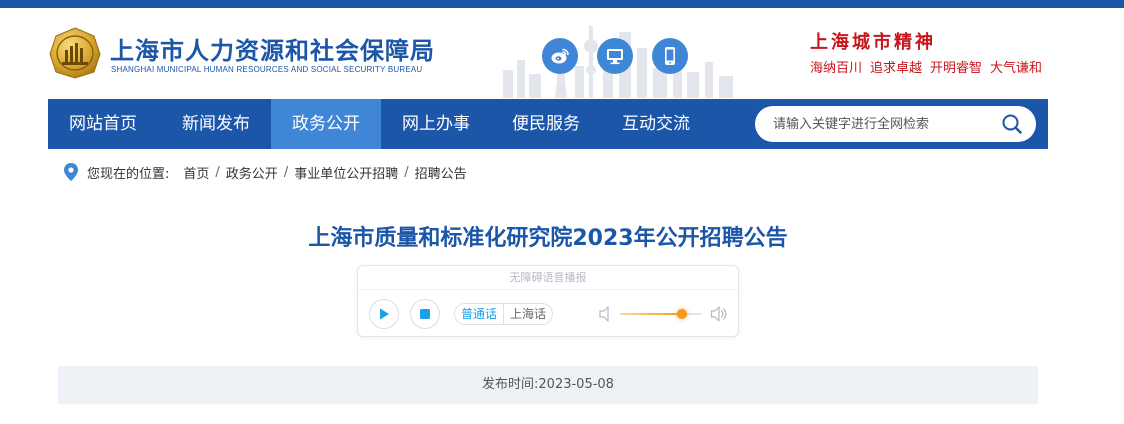 This screenshot has width=1124, height=424. I want to click on volume-slider, so click(661, 314).